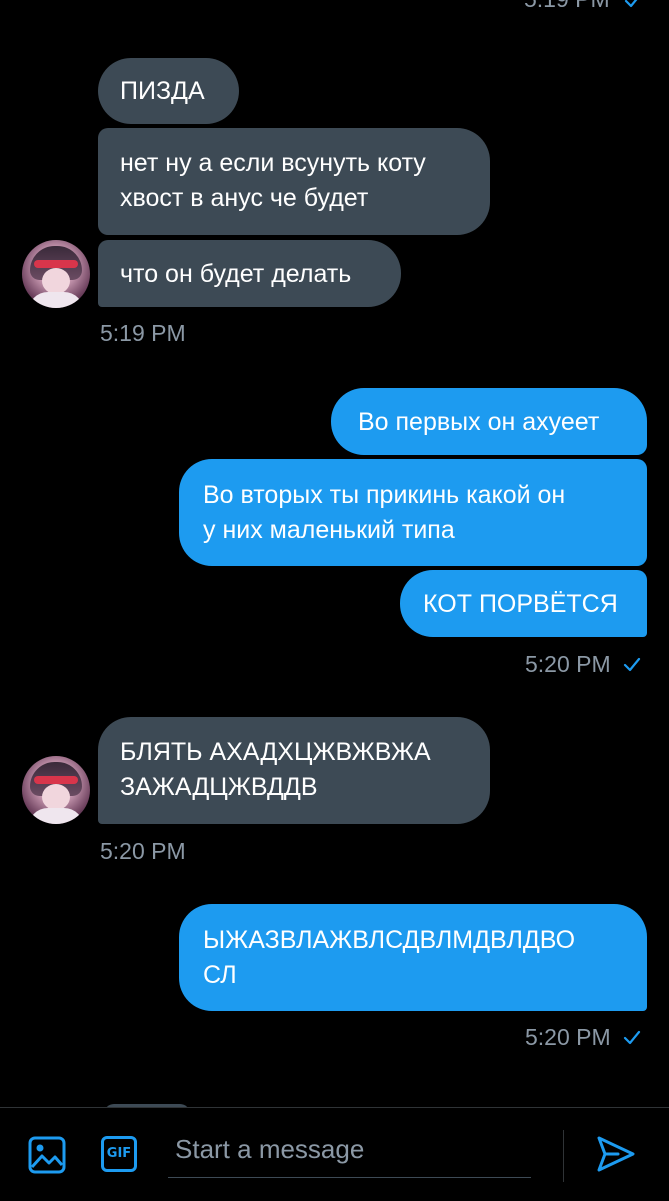 Image resolution: width=669 pixels, height=1201 pixels. Describe the element at coordinates (413, 957) in the screenshot. I see `message-sent: ЫЖАЗВЛАЖВЛСДВЛМДВЛДВО СЛ` at that location.